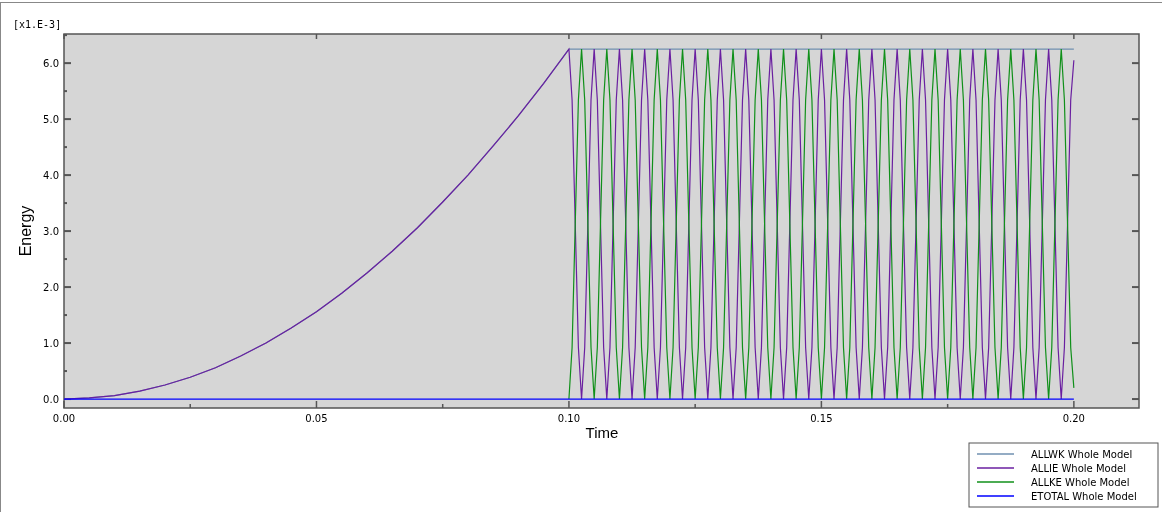 Image resolution: width=1162 pixels, height=512 pixels. What do you see at coordinates (37, 24) in the screenshot?
I see `axis-multiplier: [x1.E-3]` at bounding box center [37, 24].